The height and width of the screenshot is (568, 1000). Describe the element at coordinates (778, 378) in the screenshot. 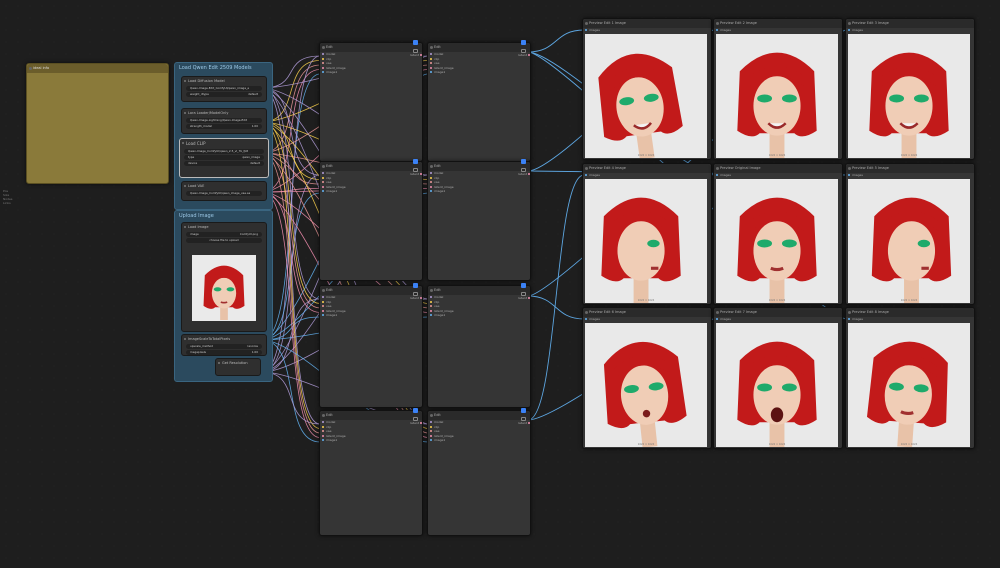

I see `preview-image-node: Preview Edit 7 Image images 1024 × 1024` at that location.